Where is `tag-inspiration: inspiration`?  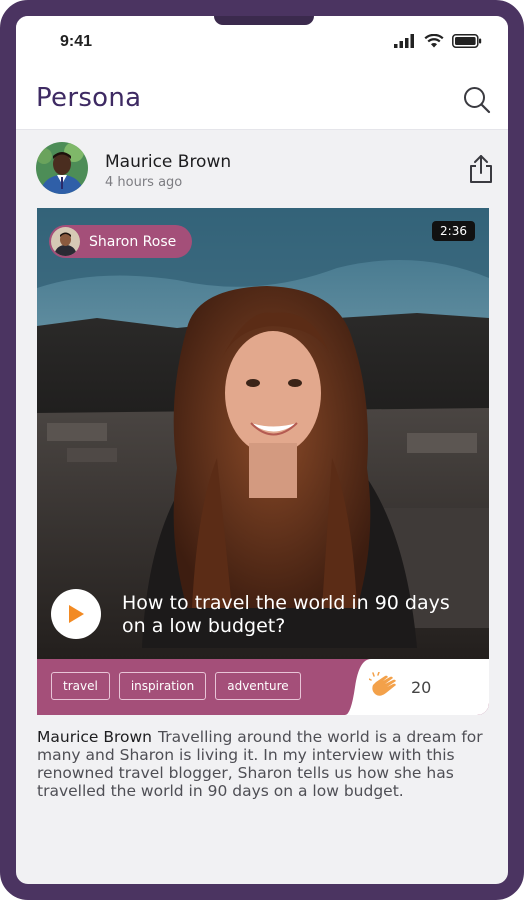
tag-inspiration: inspiration is located at coordinates (162, 686).